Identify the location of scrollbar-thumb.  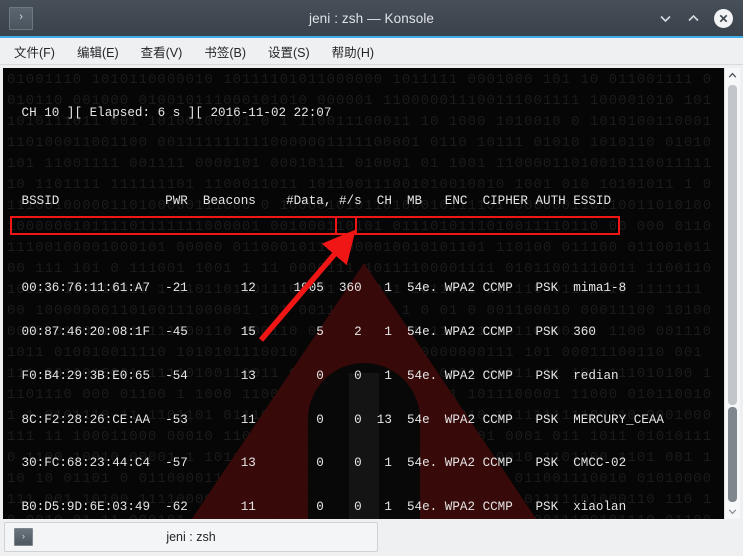
(732, 454).